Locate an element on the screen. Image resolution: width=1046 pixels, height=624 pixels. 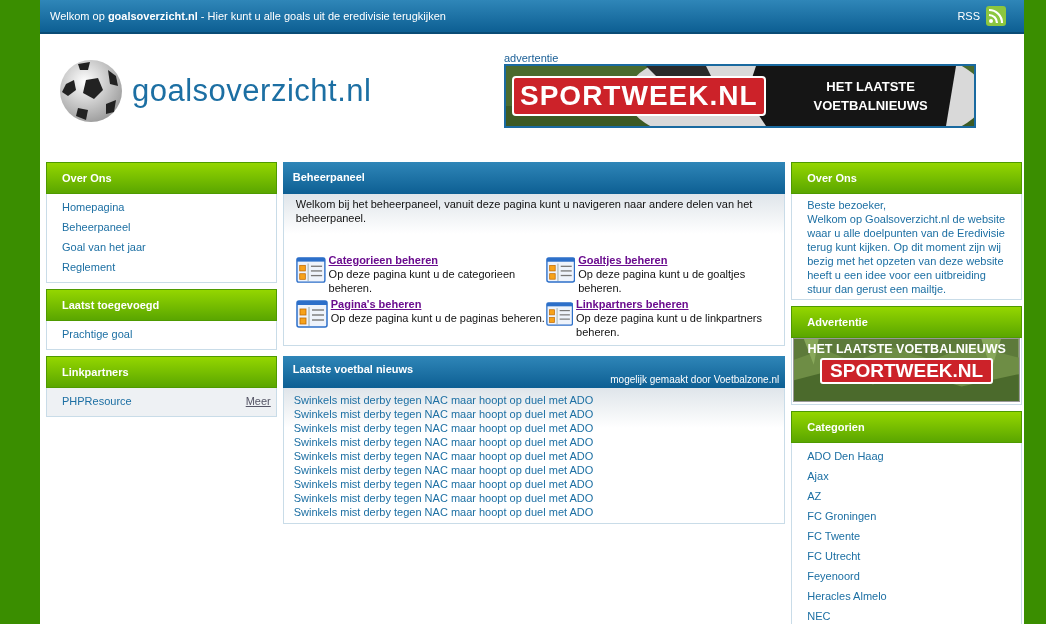
section-description: Op deze pagina kunt u de paginas beheren. is located at coordinates (437, 318).